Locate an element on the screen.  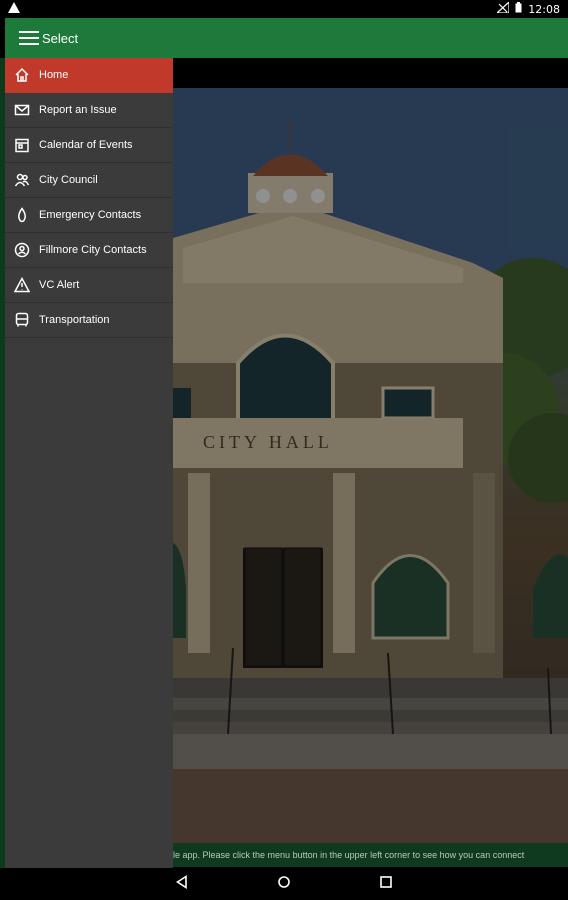
system-nav-bar is located at coordinates (284, 884).